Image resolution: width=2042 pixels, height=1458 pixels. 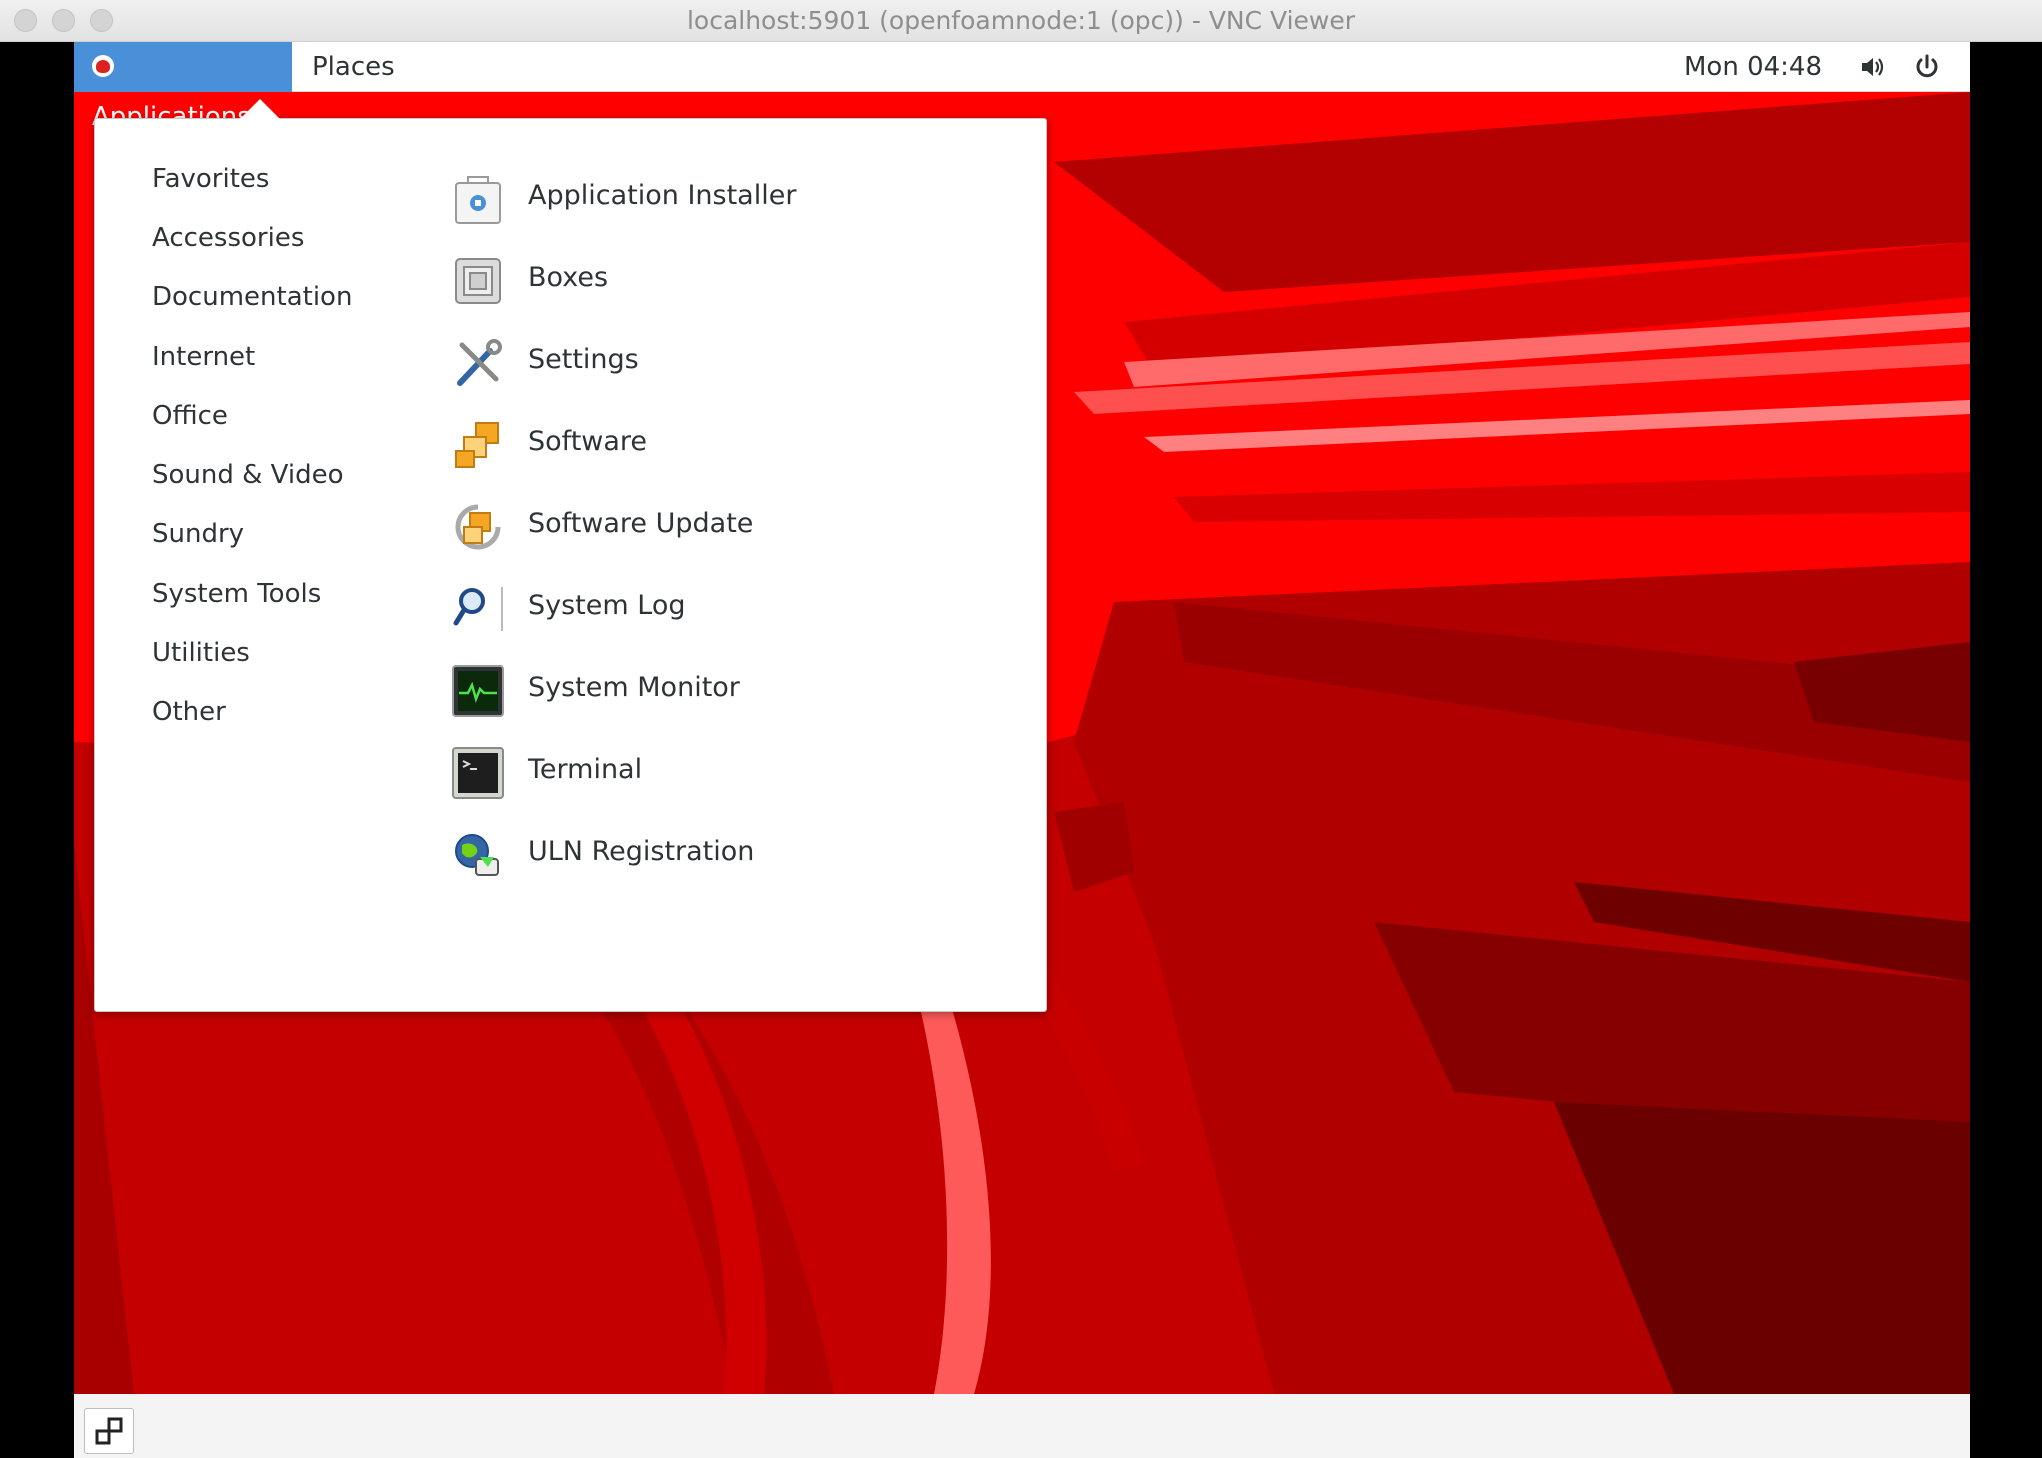 What do you see at coordinates (641, 851) in the screenshot?
I see `app-label: ULN Registration` at bounding box center [641, 851].